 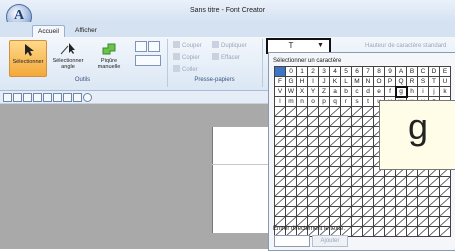 I want to click on character-cell: 2, so click(x=313, y=71).